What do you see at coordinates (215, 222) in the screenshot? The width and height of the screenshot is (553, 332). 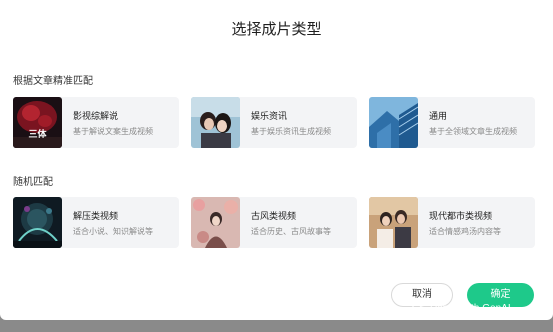 I see `ancient-style-video-thumbnail` at bounding box center [215, 222].